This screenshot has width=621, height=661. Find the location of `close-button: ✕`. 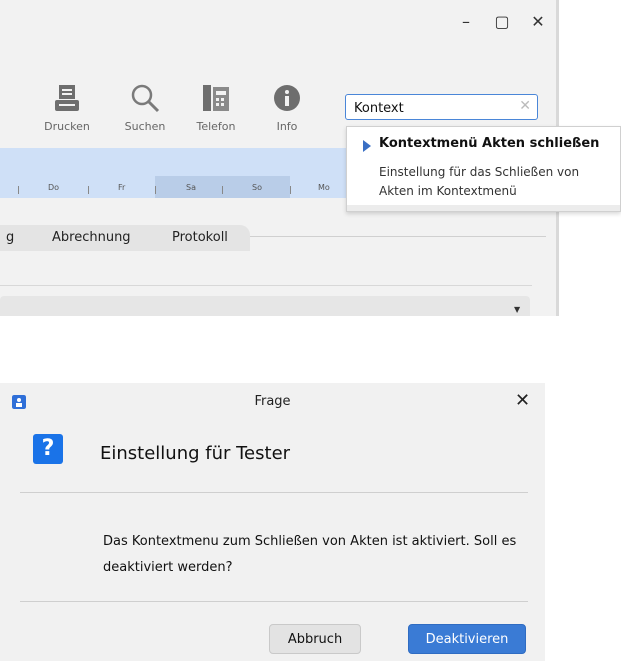

close-button: ✕ is located at coordinates (538, 22).